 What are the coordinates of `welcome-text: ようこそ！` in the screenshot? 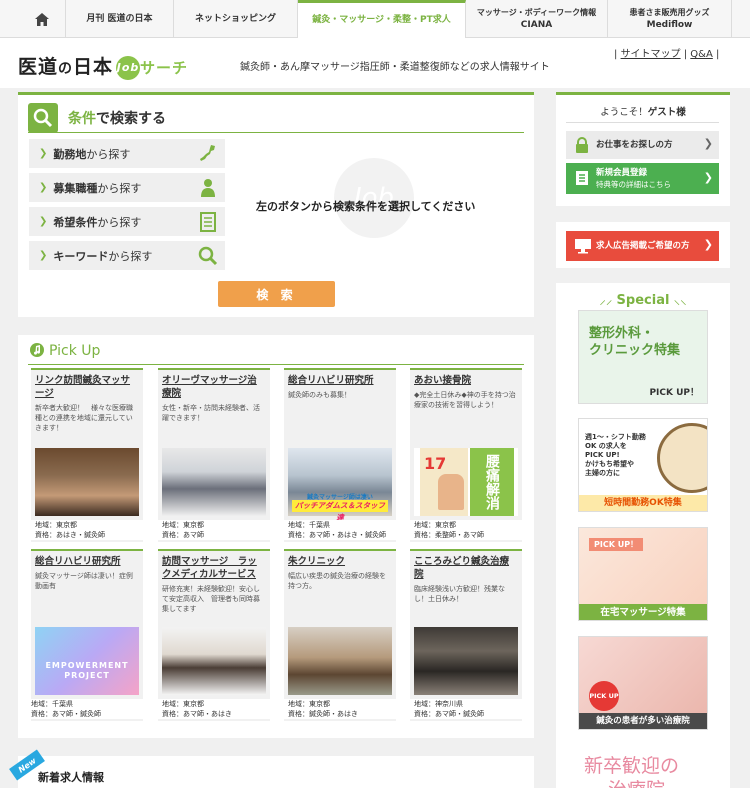 It's located at (624, 112).